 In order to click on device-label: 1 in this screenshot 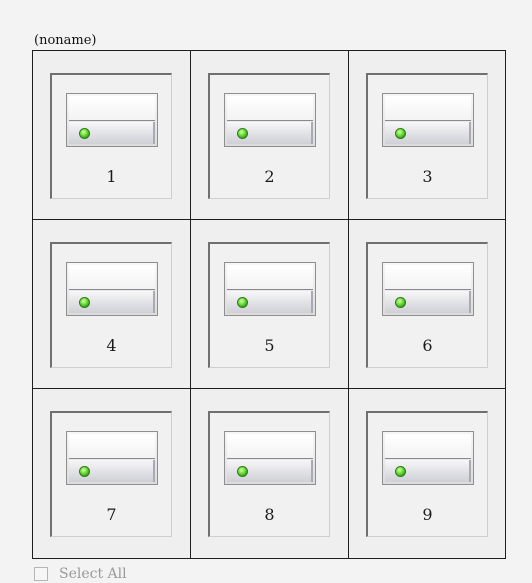, I will do `click(111, 176)`.